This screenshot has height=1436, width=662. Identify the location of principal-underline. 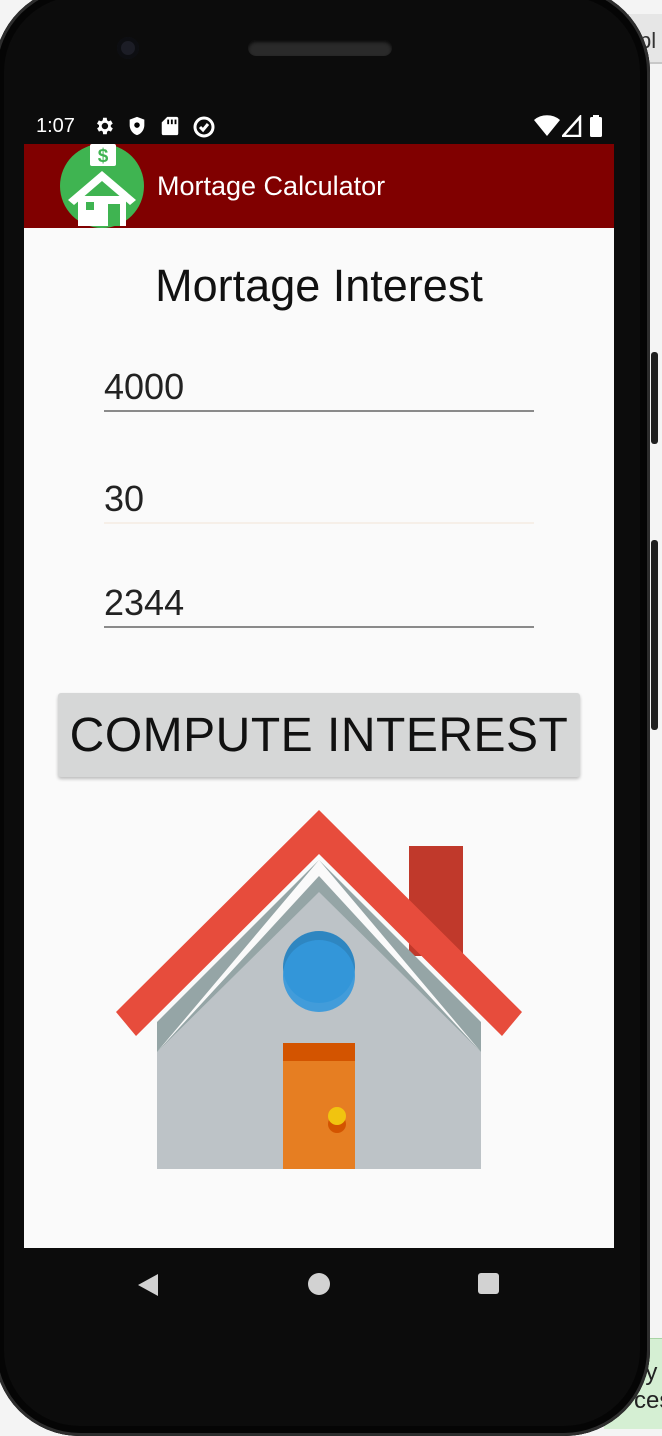
(319, 411).